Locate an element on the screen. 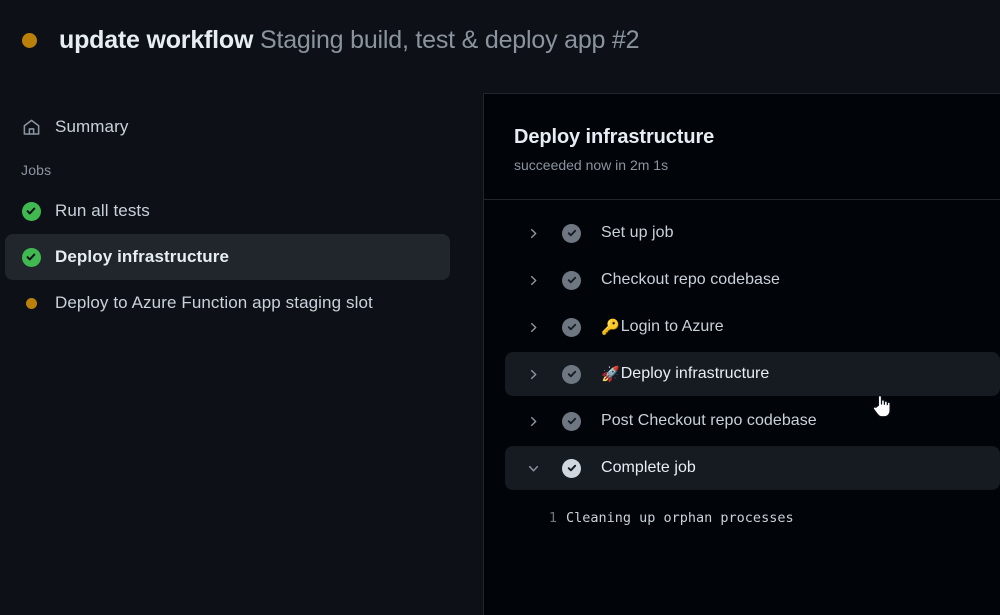  home-icon is located at coordinates (31, 127).